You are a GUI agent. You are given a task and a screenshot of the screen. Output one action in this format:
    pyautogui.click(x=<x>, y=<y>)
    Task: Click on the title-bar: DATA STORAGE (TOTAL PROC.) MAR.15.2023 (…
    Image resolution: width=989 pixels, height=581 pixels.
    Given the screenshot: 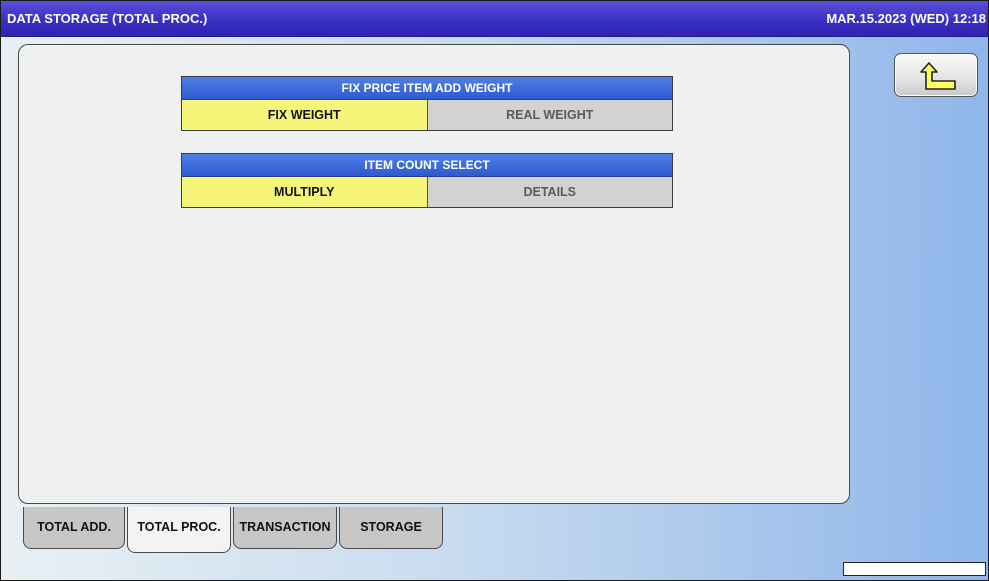 What is the action you would take?
    pyautogui.click(x=494, y=19)
    